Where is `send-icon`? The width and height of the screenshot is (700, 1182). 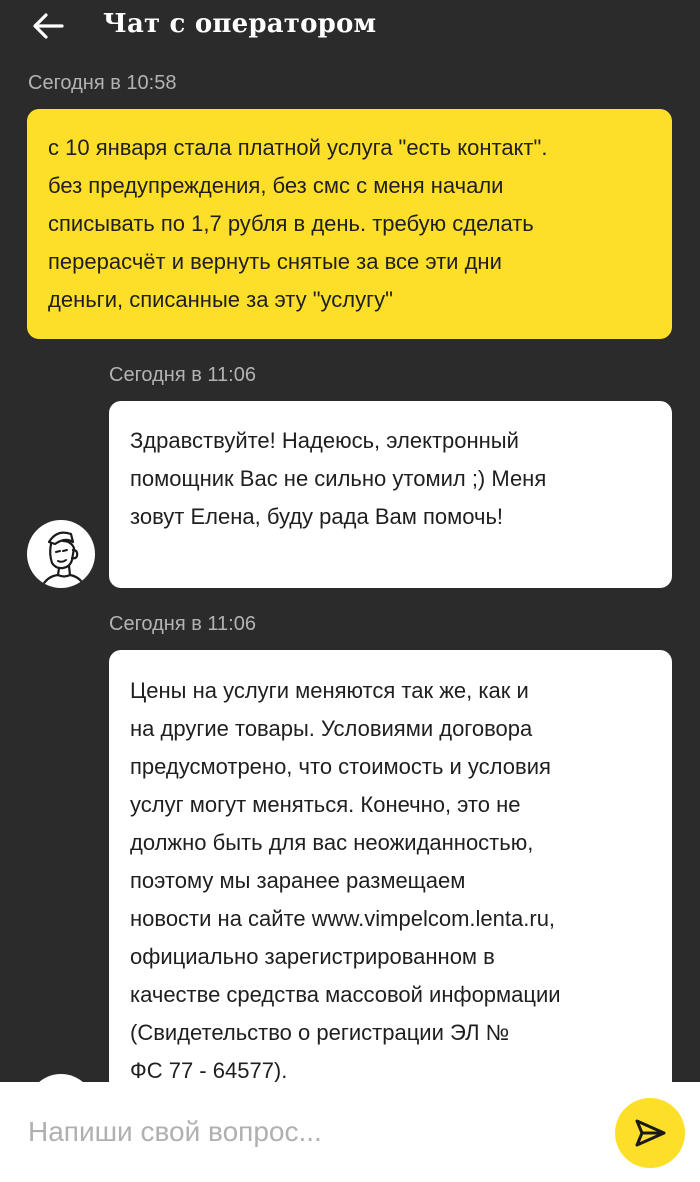 send-icon is located at coordinates (650, 1133).